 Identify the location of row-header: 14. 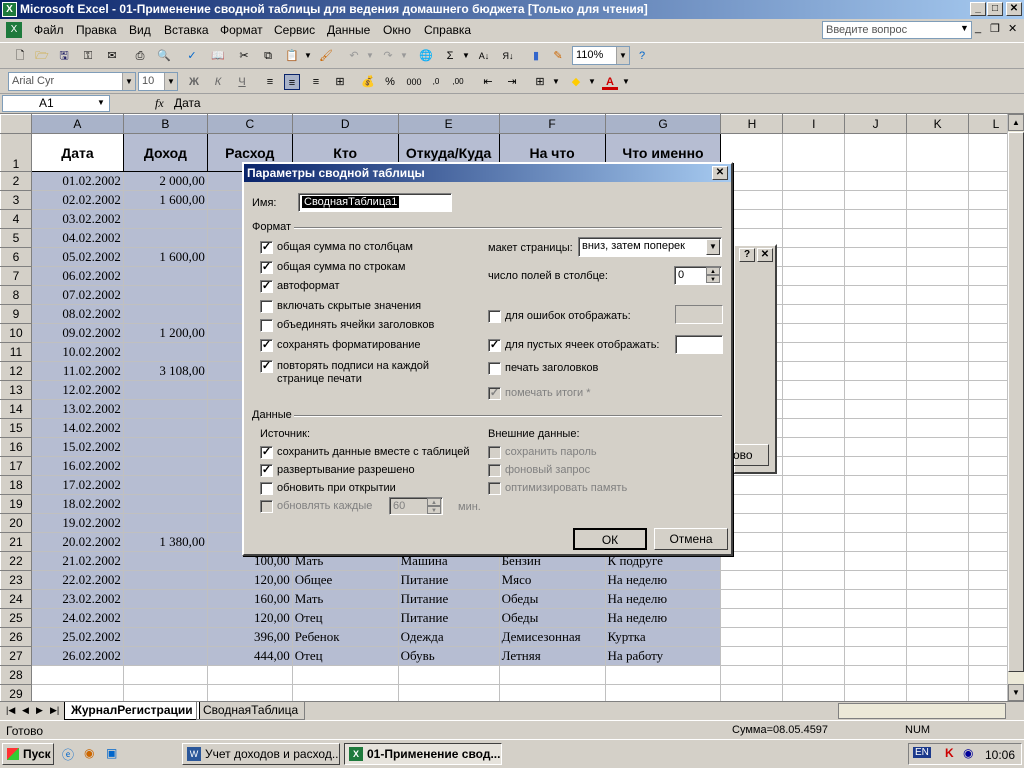
(16, 409).